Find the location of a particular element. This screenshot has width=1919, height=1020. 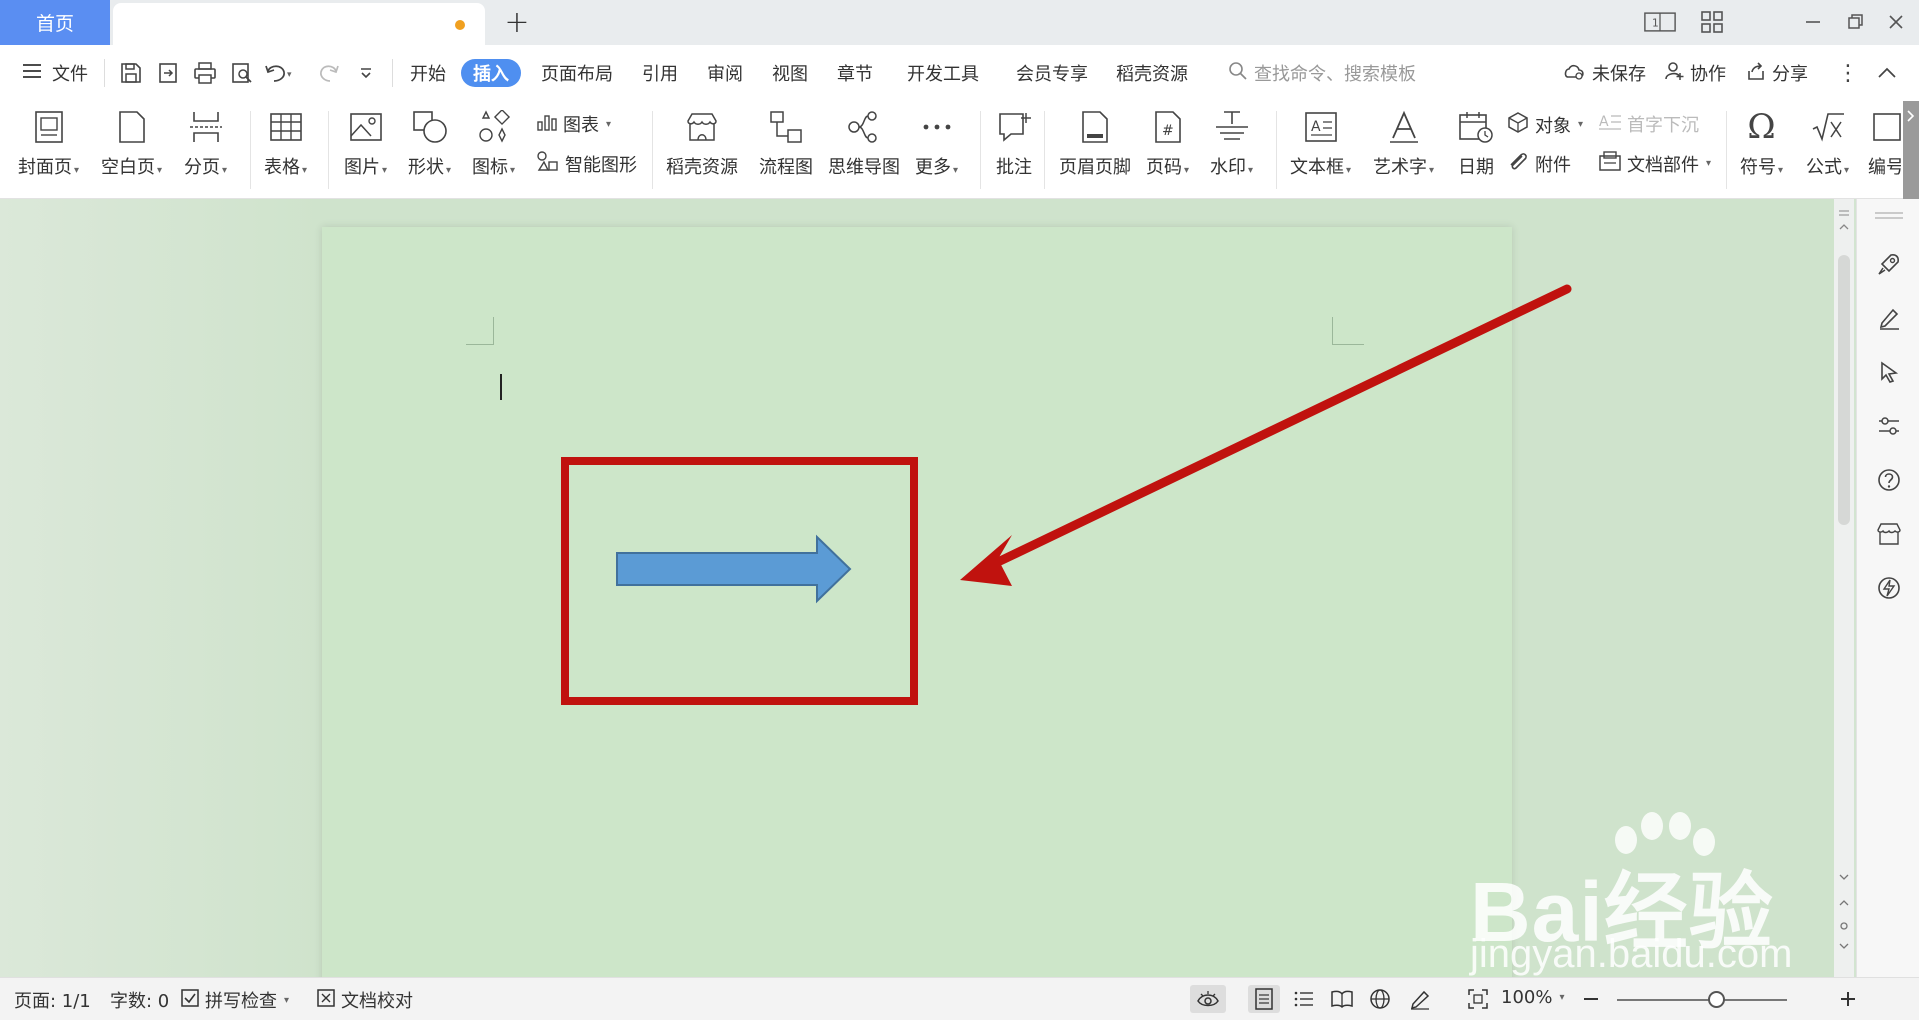

zoom-in-icon is located at coordinates (1848, 999).